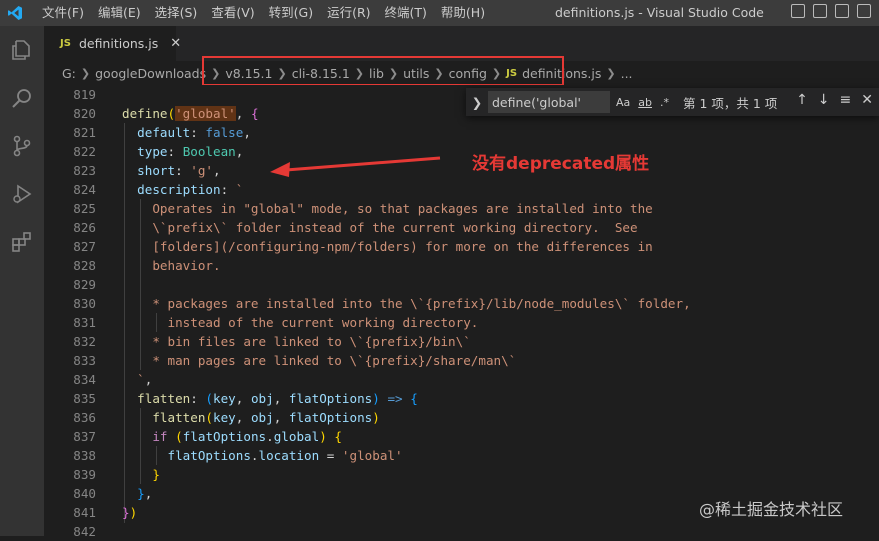 The image size is (879, 541). Describe the element at coordinates (831, 11) in the screenshot. I see `layout-controls` at that location.